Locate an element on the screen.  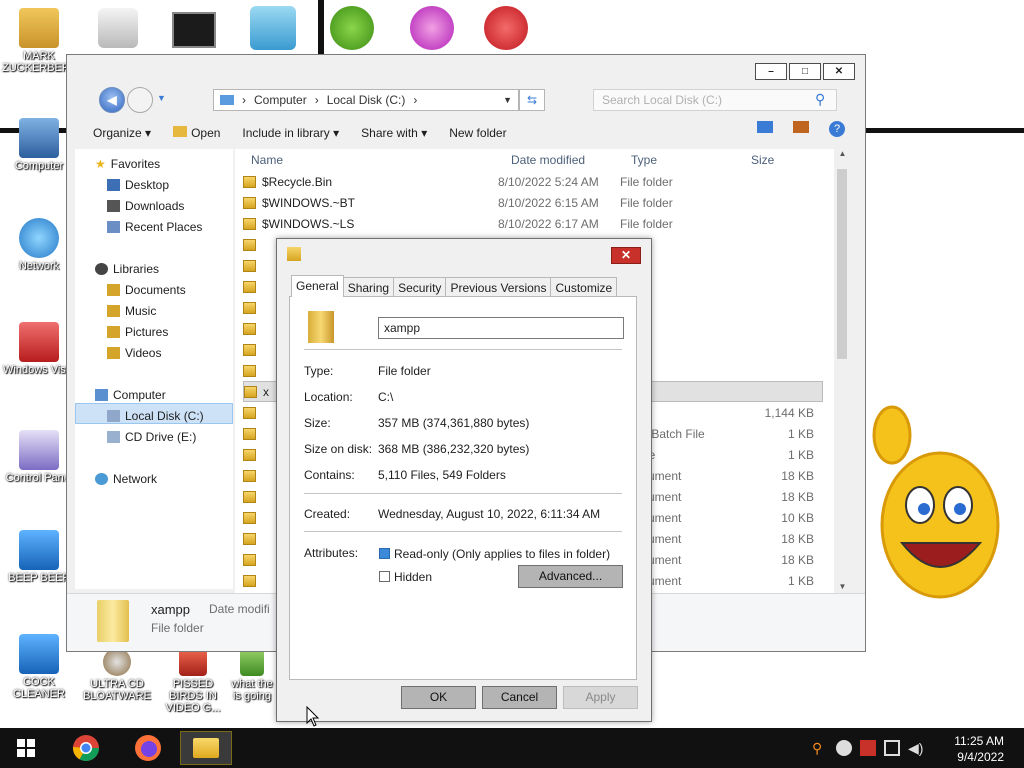
share-with-button: Share with ▾ is located at coordinates (394, 133).